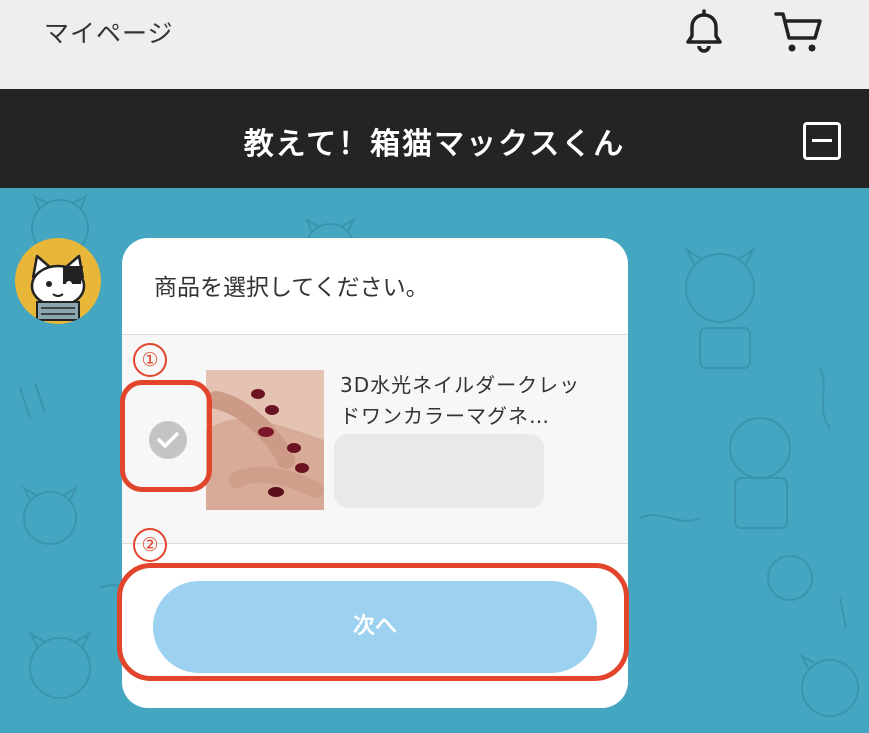 The width and height of the screenshot is (869, 733). I want to click on variant-placeholder, so click(439, 471).